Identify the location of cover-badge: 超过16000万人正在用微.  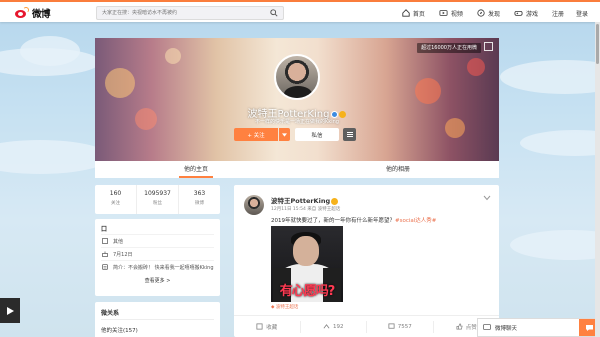
(449, 48).